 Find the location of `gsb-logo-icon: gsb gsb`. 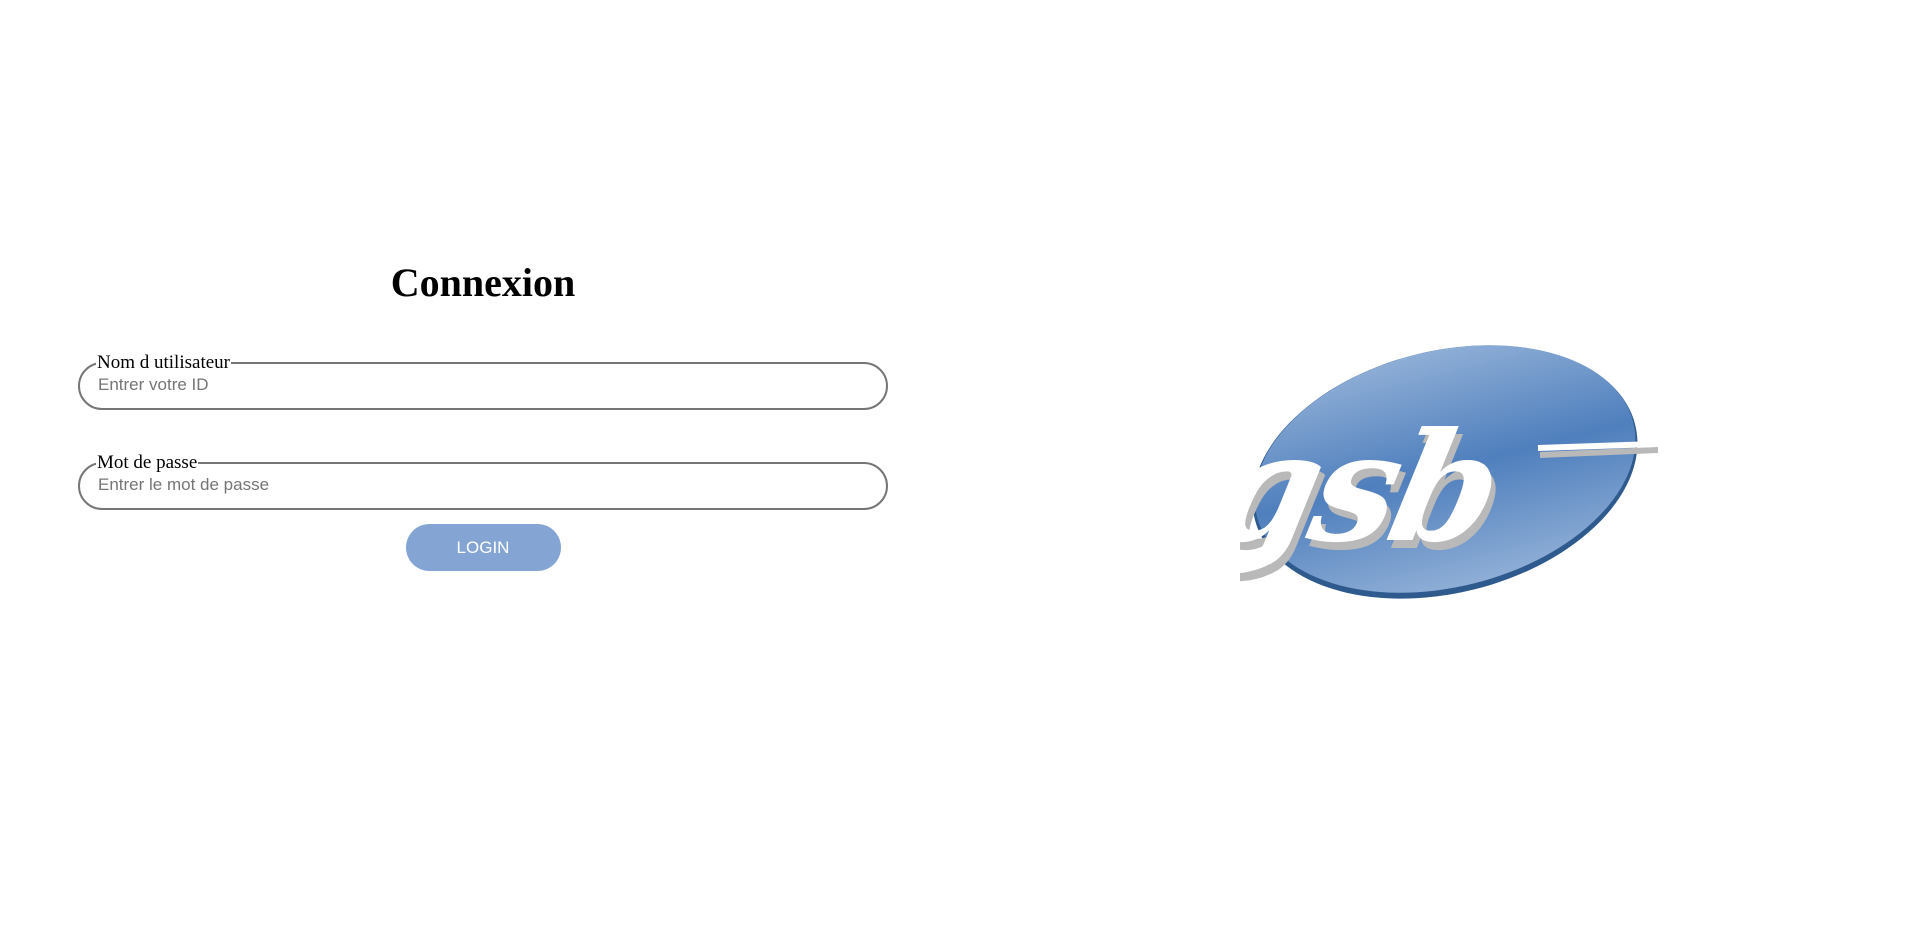

gsb-logo-icon: gsb gsb is located at coordinates (1428, 472).